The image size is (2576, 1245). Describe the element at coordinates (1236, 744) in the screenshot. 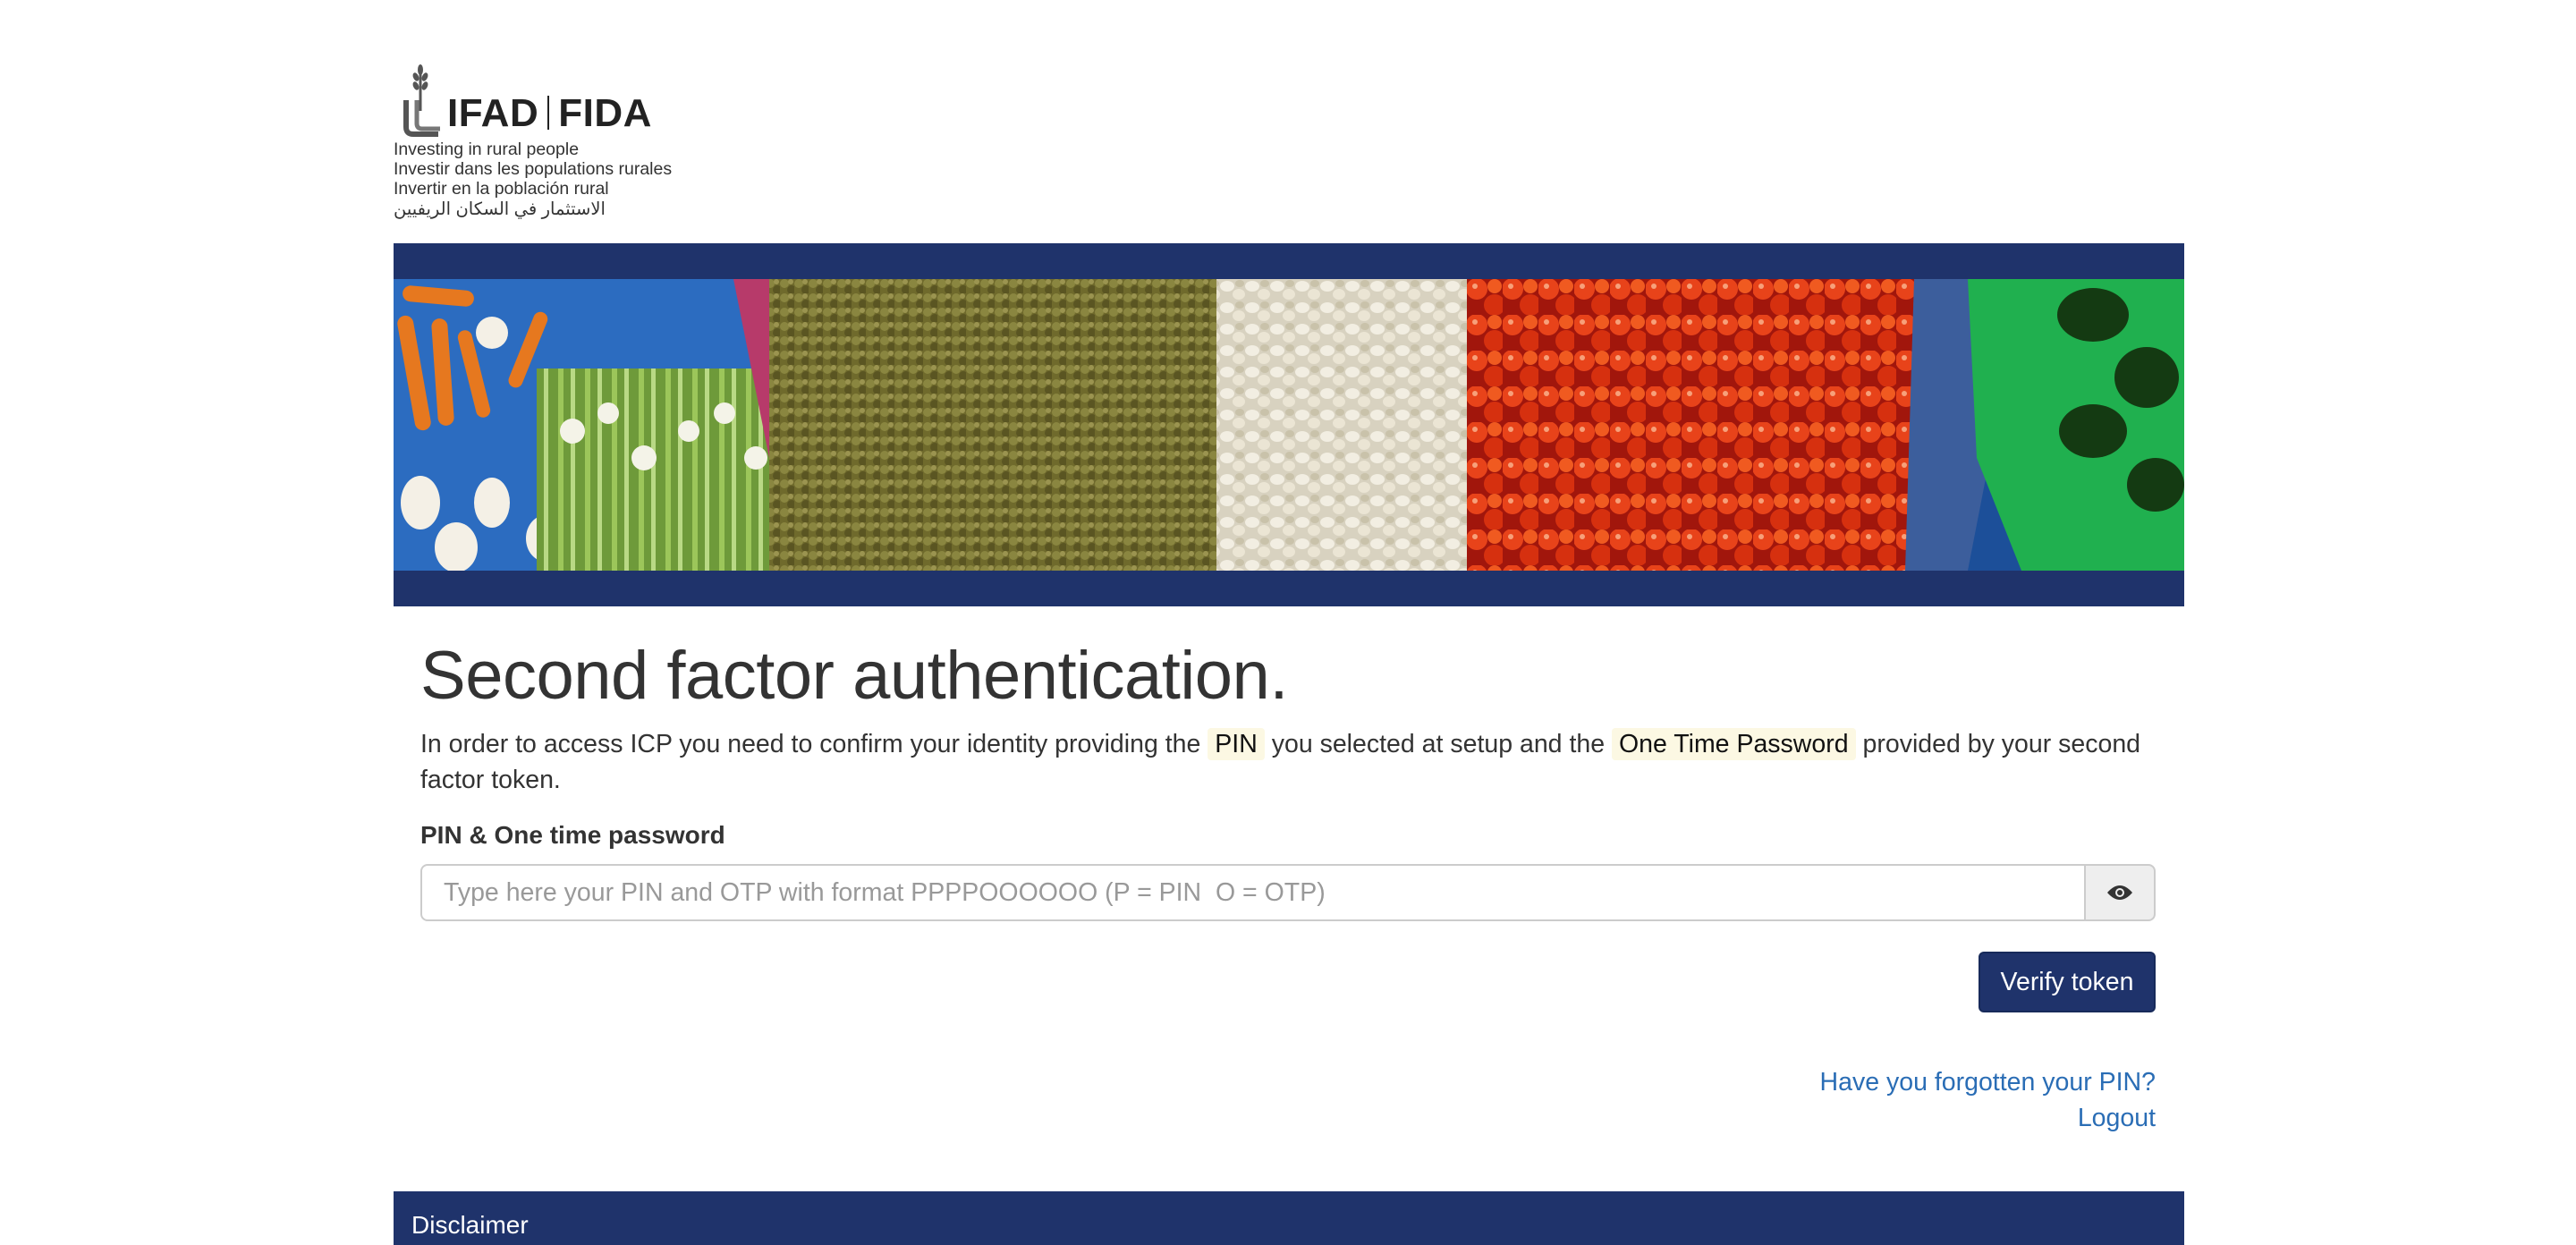

I see `pin-highlight: PIN` at that location.